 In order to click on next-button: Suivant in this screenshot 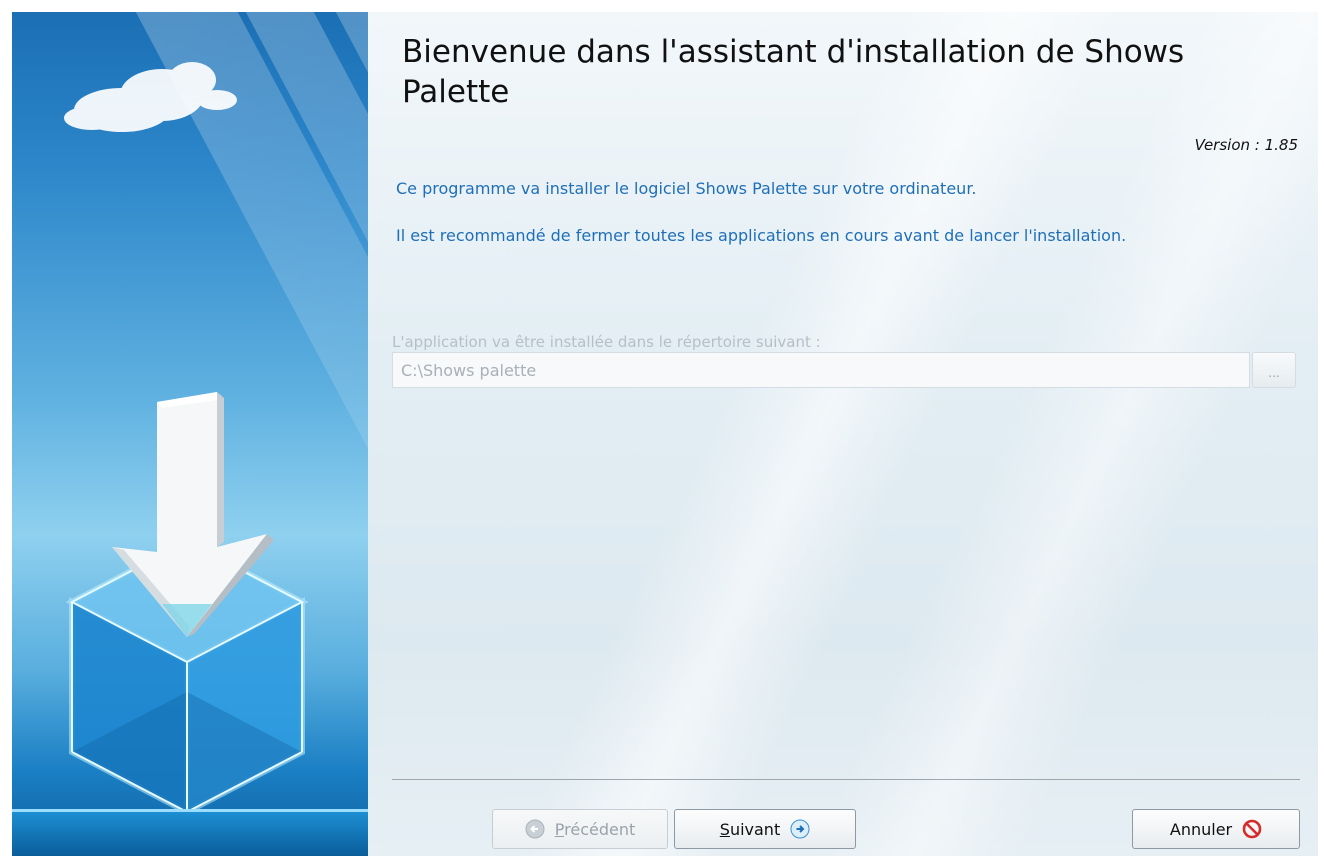, I will do `click(765, 829)`.